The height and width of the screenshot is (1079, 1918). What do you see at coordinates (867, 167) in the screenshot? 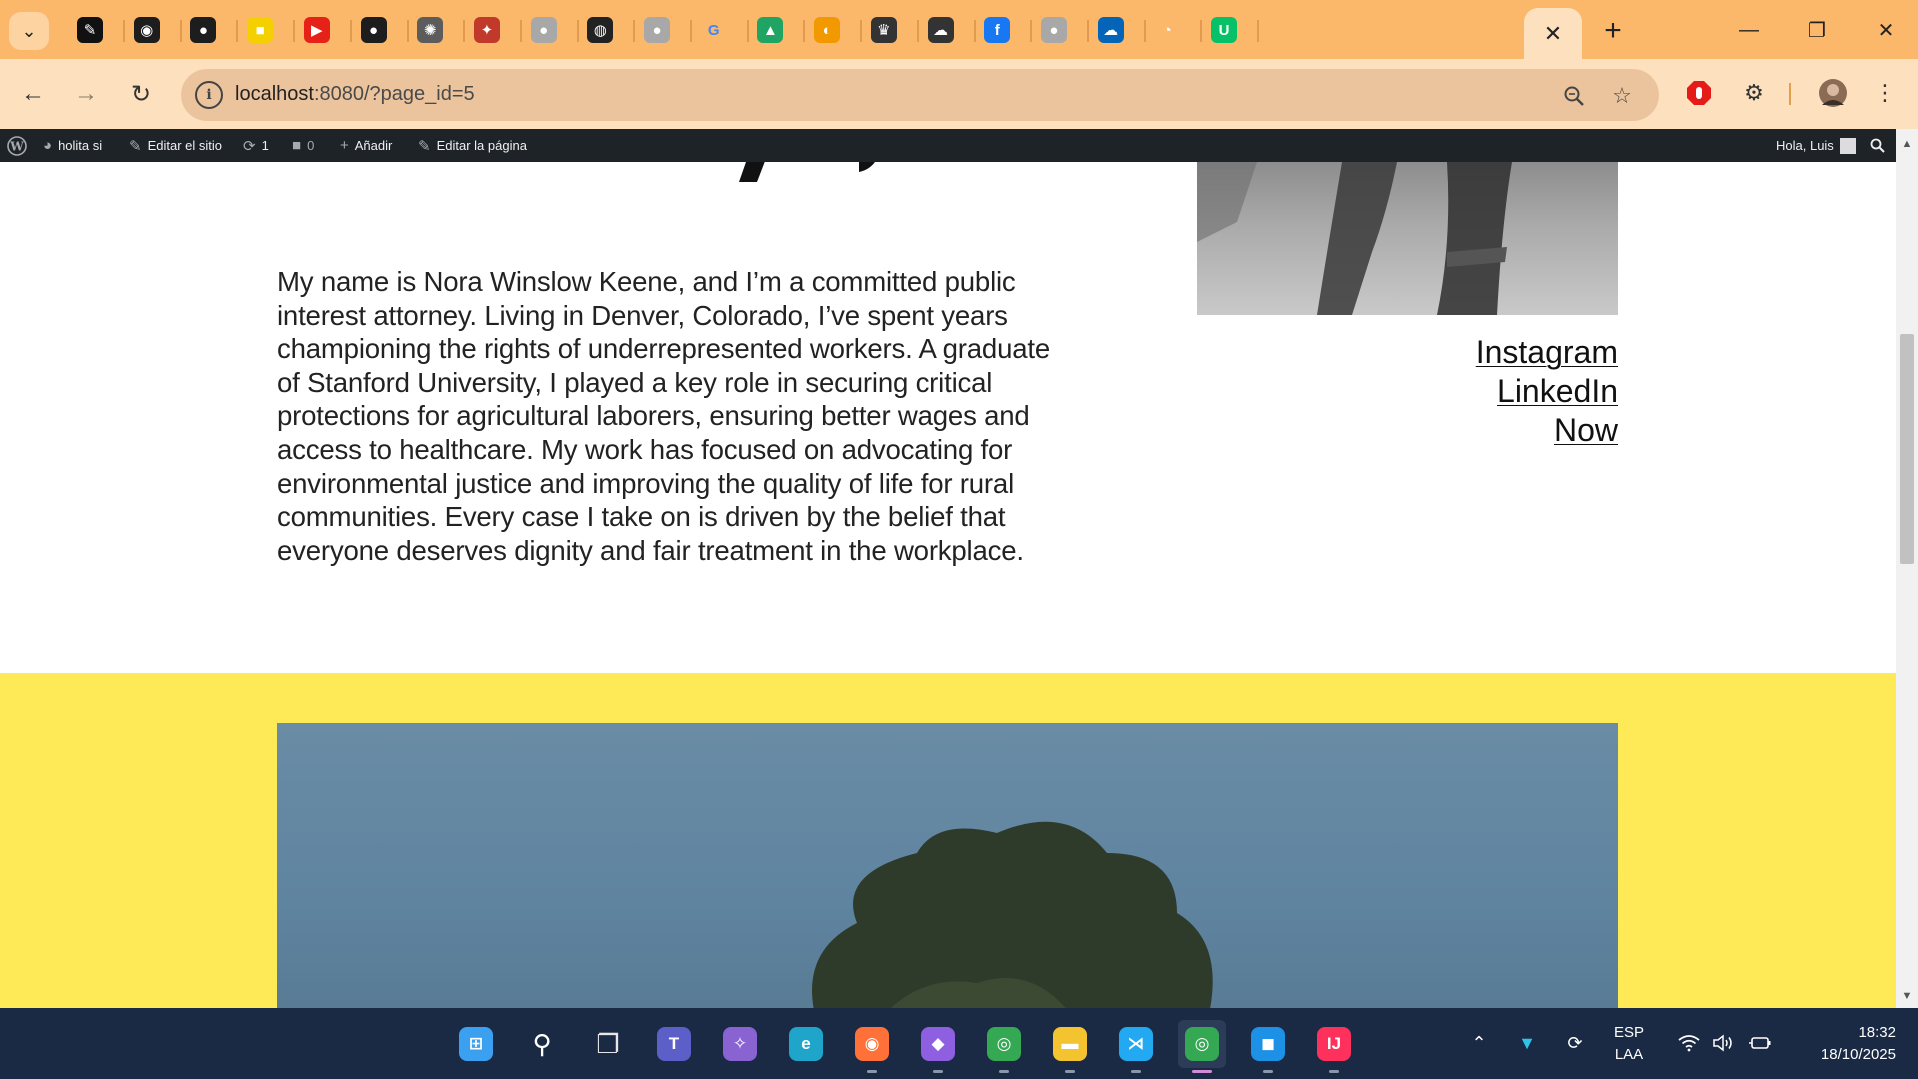
I see `heading-glyph-fragment` at bounding box center [867, 167].